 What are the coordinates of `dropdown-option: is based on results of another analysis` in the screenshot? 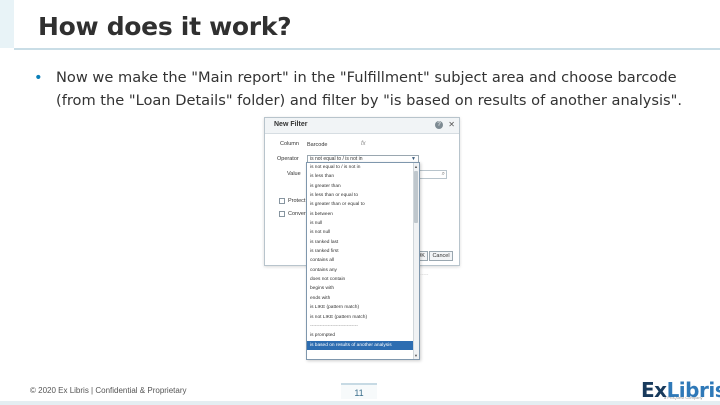 It's located at (363, 345).